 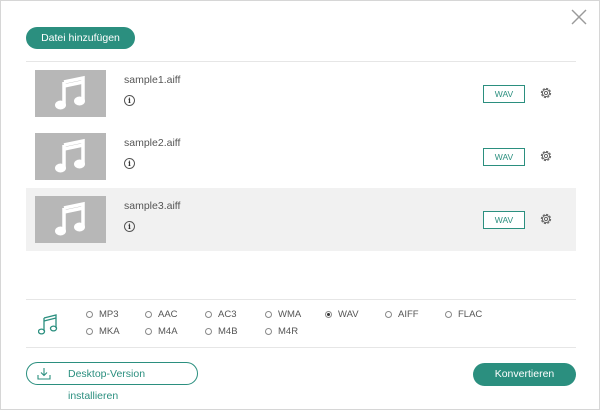 What do you see at coordinates (227, 314) in the screenshot?
I see `format-label: AC3` at bounding box center [227, 314].